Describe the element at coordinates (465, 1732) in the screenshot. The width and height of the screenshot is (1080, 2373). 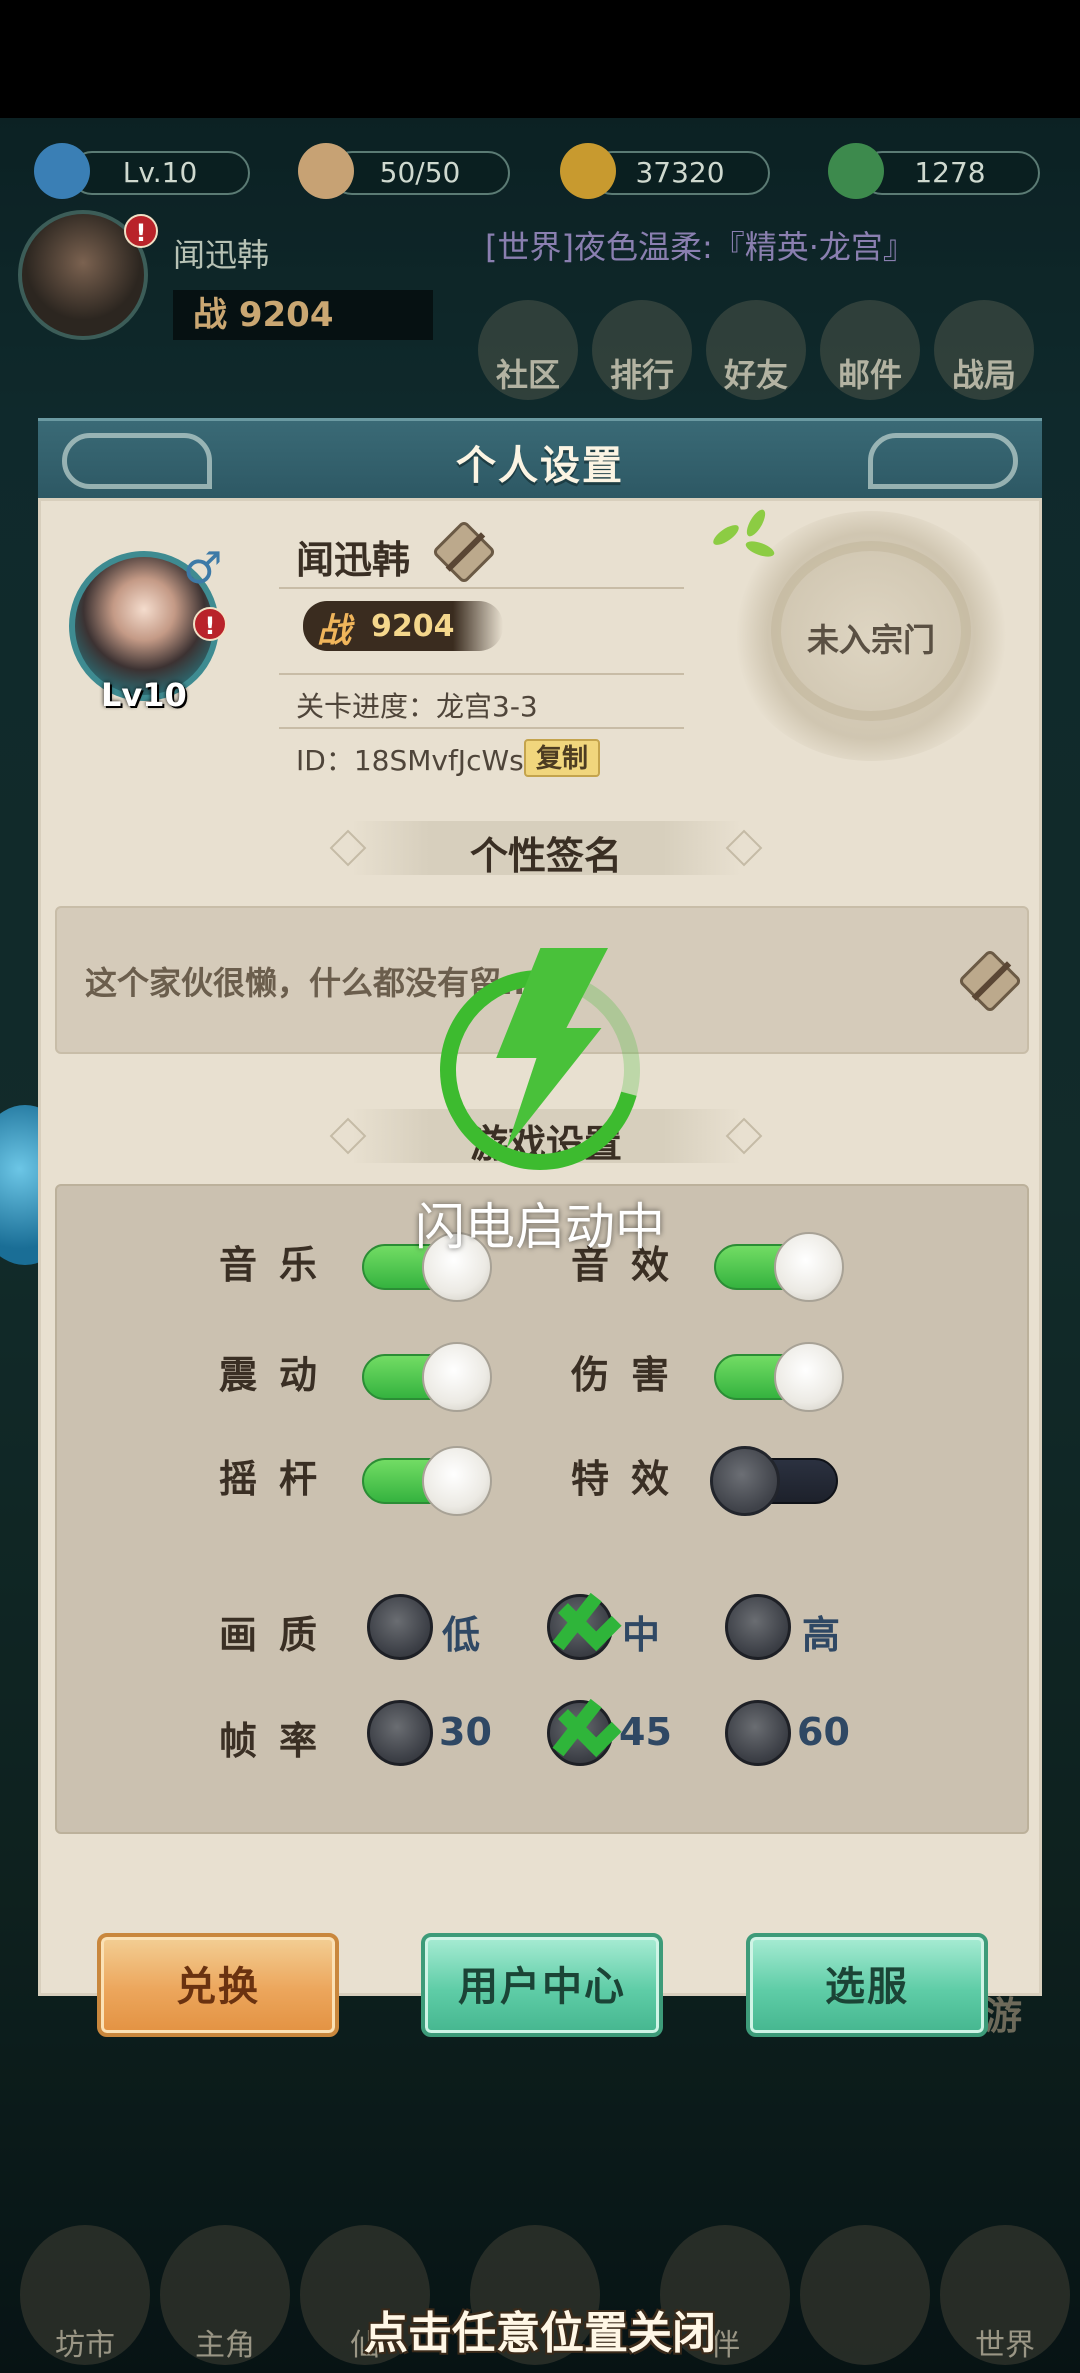
I see `framerate-30-label: 30` at that location.